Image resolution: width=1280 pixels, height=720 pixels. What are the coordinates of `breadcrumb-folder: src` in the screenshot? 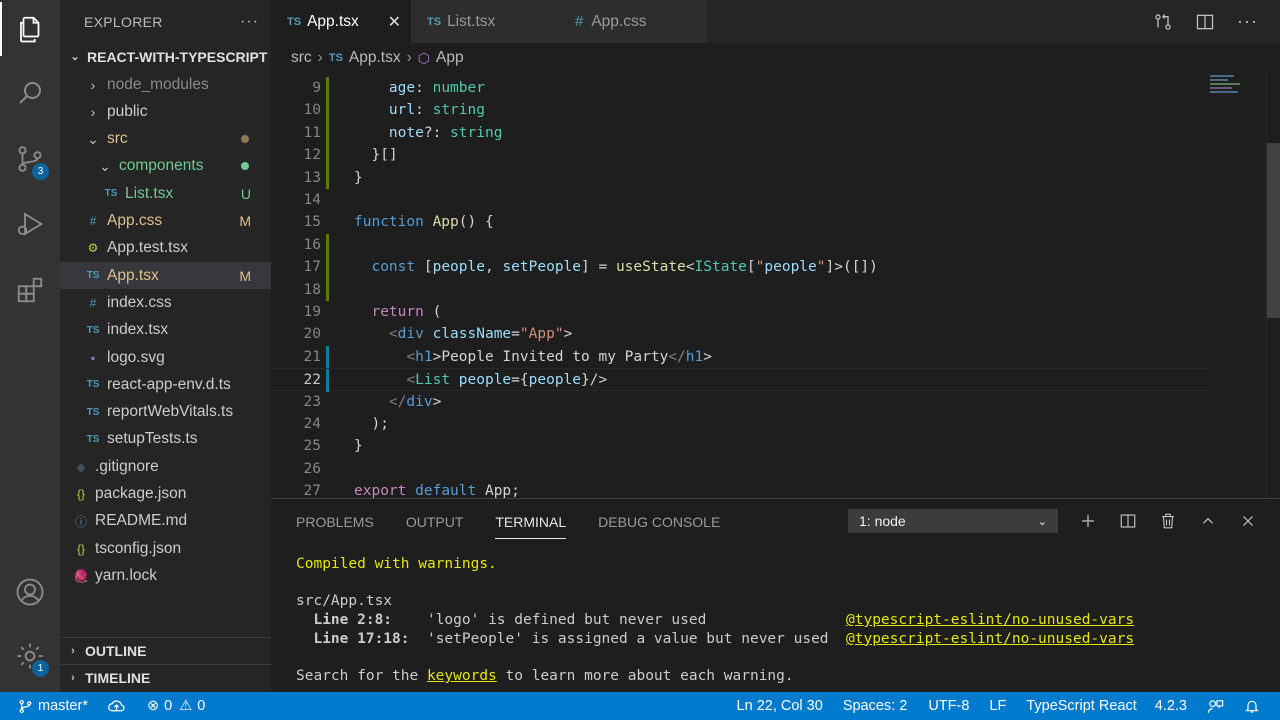 It's located at (301, 58).